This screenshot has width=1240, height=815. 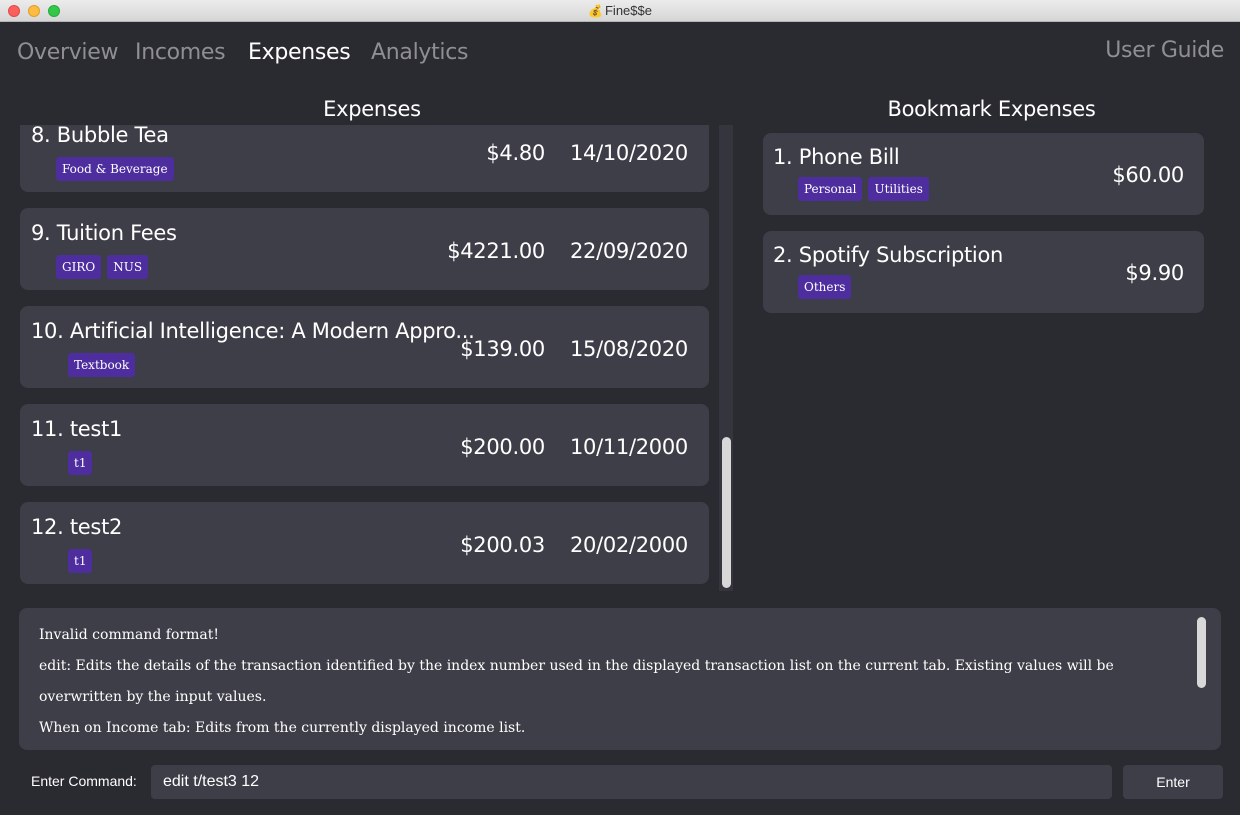 What do you see at coordinates (104, 233) in the screenshot?
I see `expense-name: 9. Tuition Fees` at bounding box center [104, 233].